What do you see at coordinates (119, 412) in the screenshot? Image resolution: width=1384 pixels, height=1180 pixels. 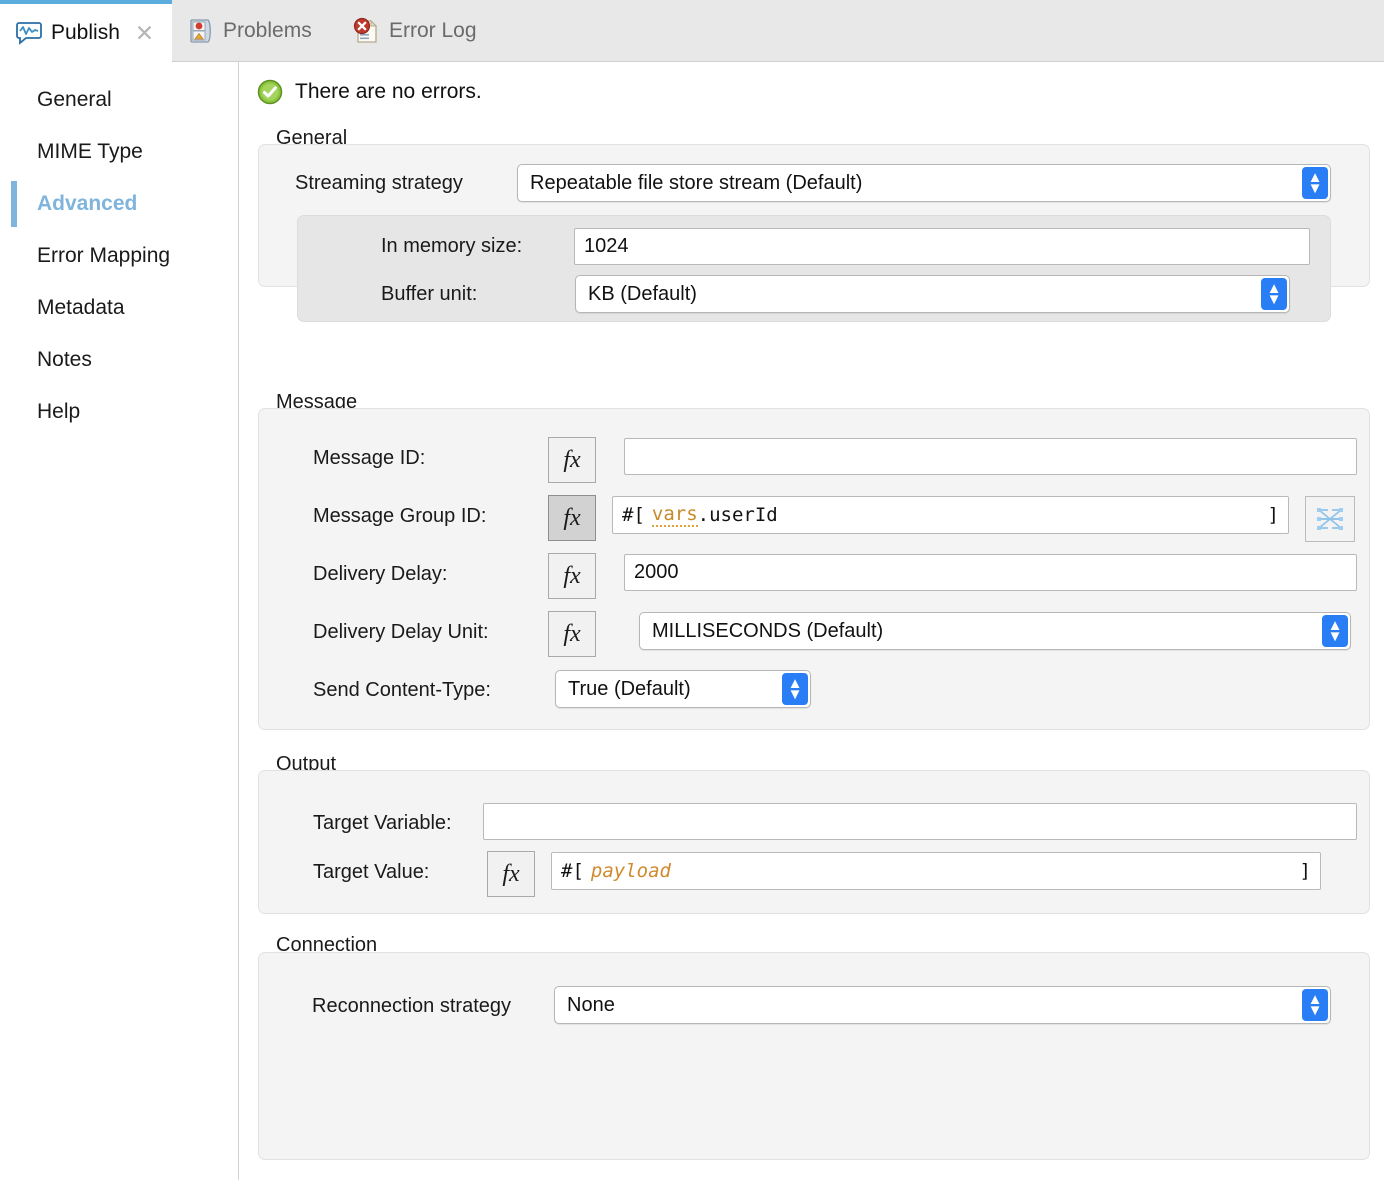 I see `sidebar-item-help: Help` at bounding box center [119, 412].